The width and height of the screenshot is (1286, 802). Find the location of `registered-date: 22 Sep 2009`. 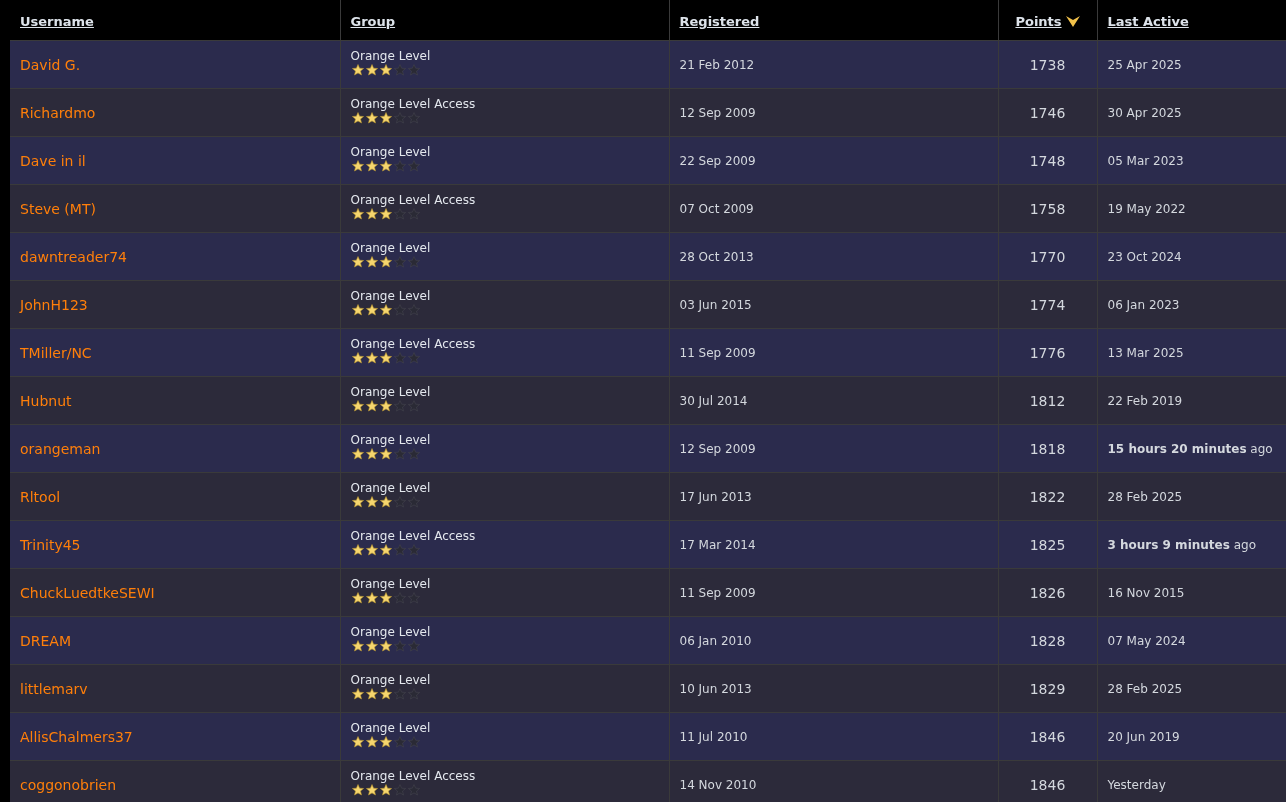

registered-date: 22 Sep 2009 is located at coordinates (833, 160).